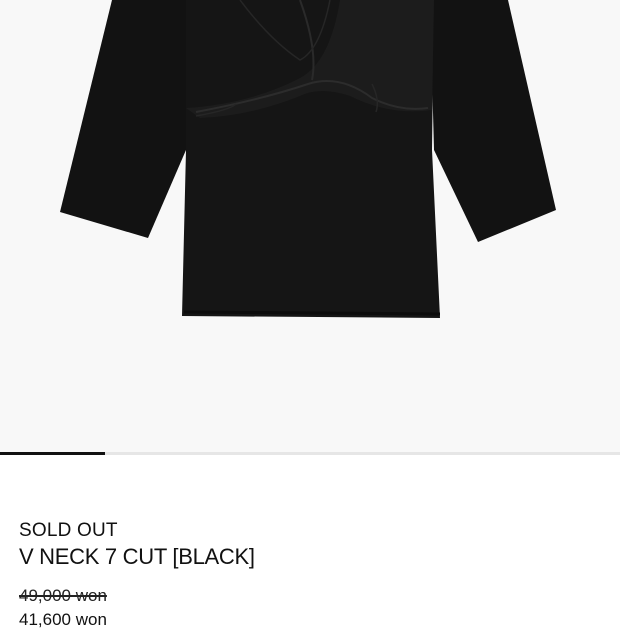  What do you see at coordinates (68, 530) in the screenshot?
I see `sold-out-label: SOLD OUT` at bounding box center [68, 530].